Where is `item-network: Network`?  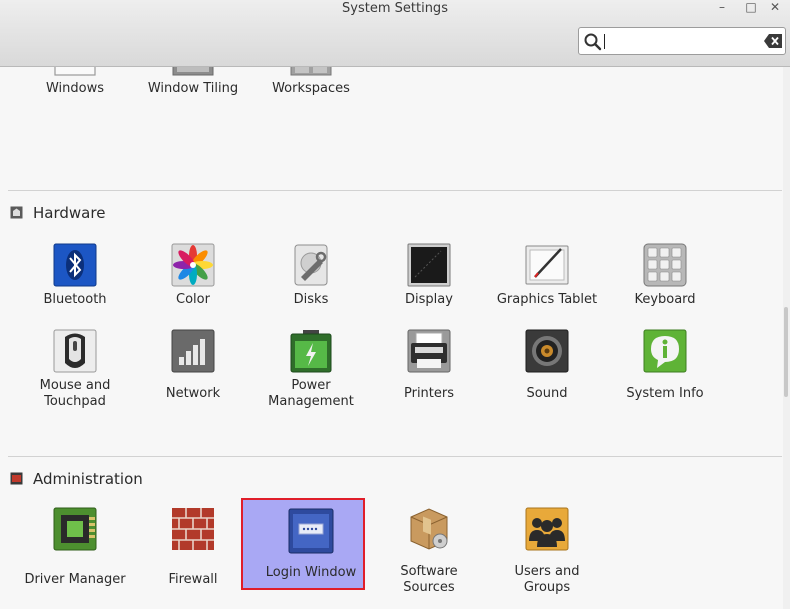
item-network: Network is located at coordinates (193, 369).